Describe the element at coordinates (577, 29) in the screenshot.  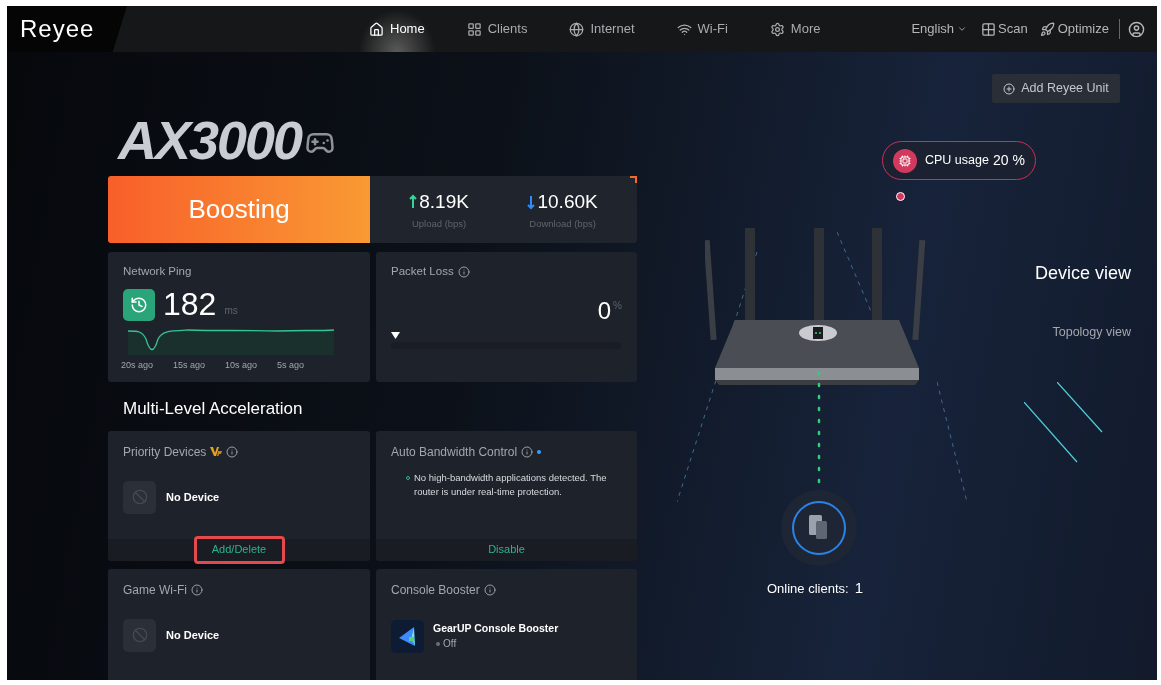
I see `globe-icon` at that location.